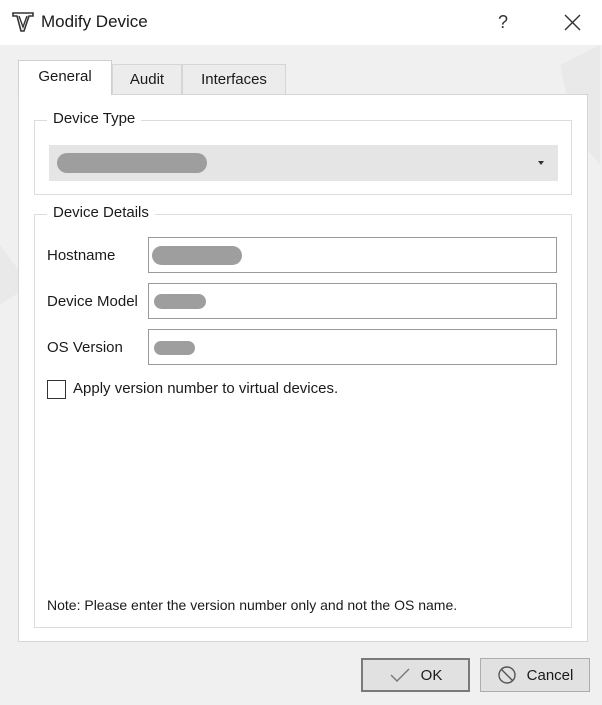 The image size is (602, 705). I want to click on device-type-group: Device Type, so click(303, 152).